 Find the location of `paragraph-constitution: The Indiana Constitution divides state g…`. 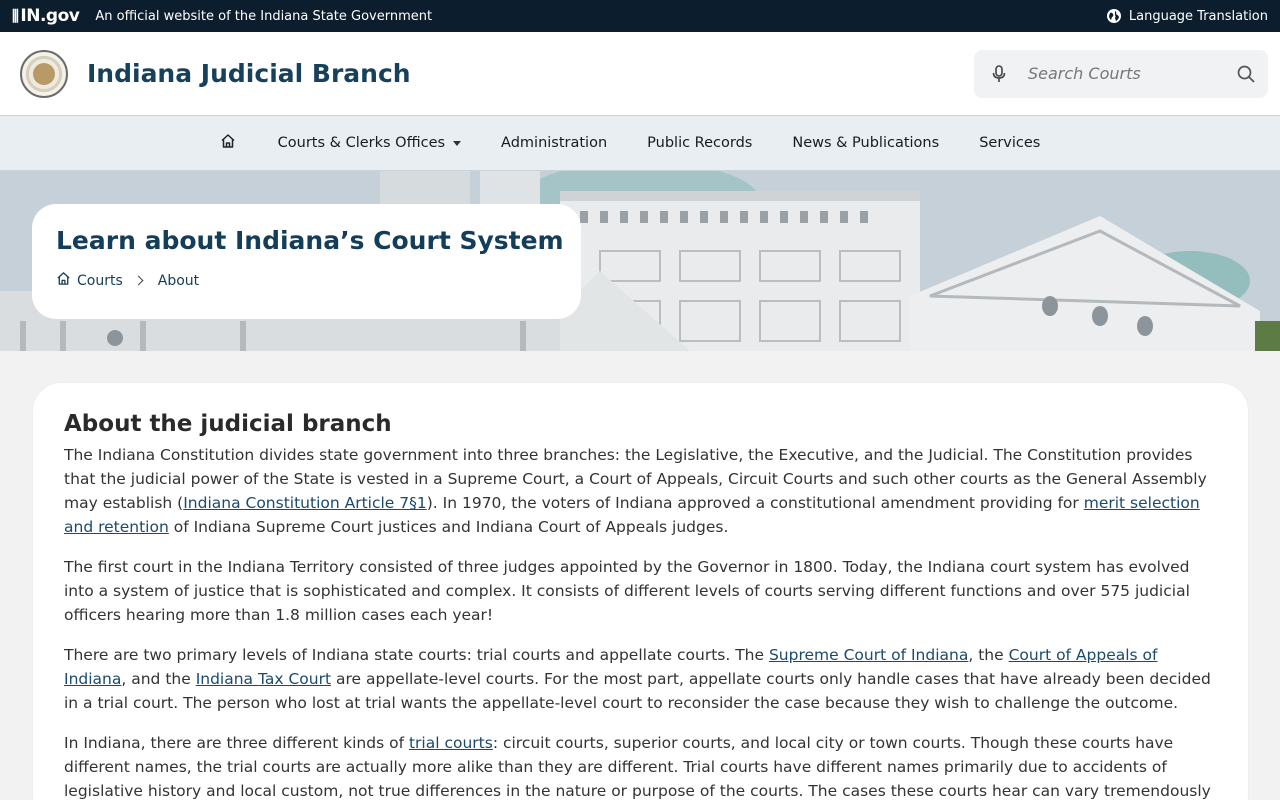

paragraph-constitution: The Indiana Constitution divides state g… is located at coordinates (640, 491).